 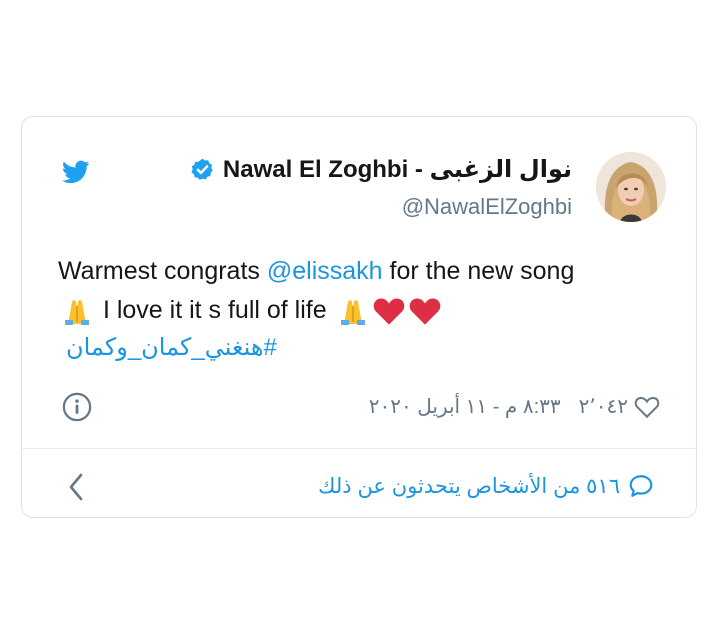 What do you see at coordinates (171, 347) in the screenshot?
I see `hashtag-link: #هنغني_كمان_وكمان` at bounding box center [171, 347].